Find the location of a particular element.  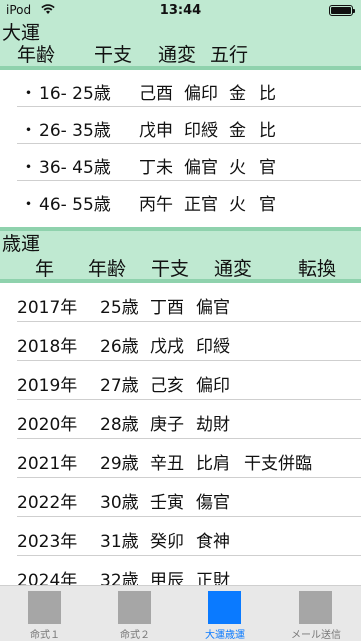

daiun-tsuhen: 偏印 is located at coordinates (201, 94).